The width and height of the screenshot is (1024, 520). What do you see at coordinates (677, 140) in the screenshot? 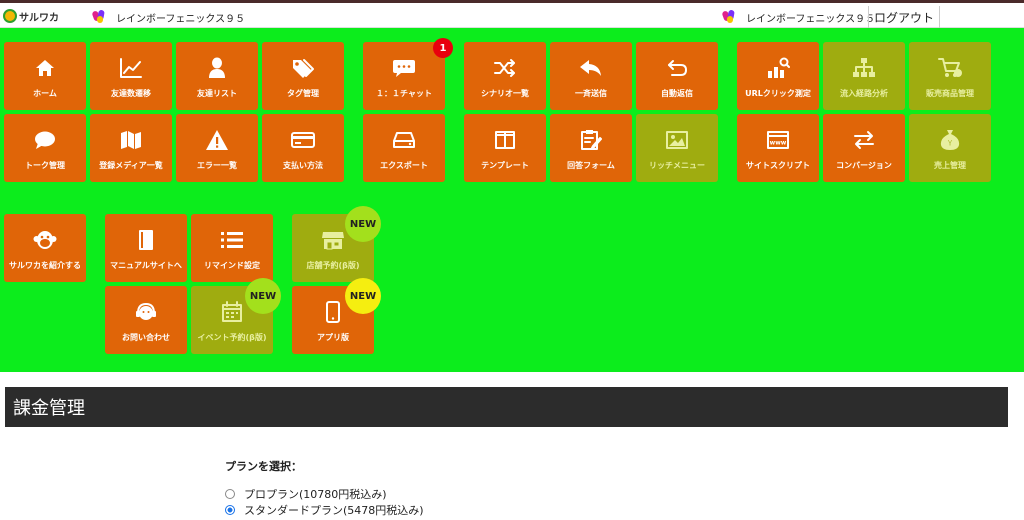
I see `image-icon` at bounding box center [677, 140].